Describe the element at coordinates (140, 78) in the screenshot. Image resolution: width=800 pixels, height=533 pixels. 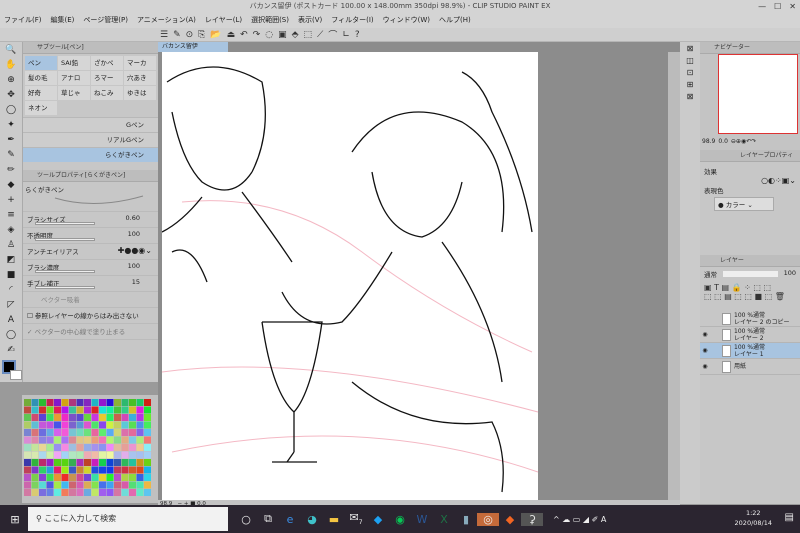
I see `subtool-item: 穴あき` at that location.